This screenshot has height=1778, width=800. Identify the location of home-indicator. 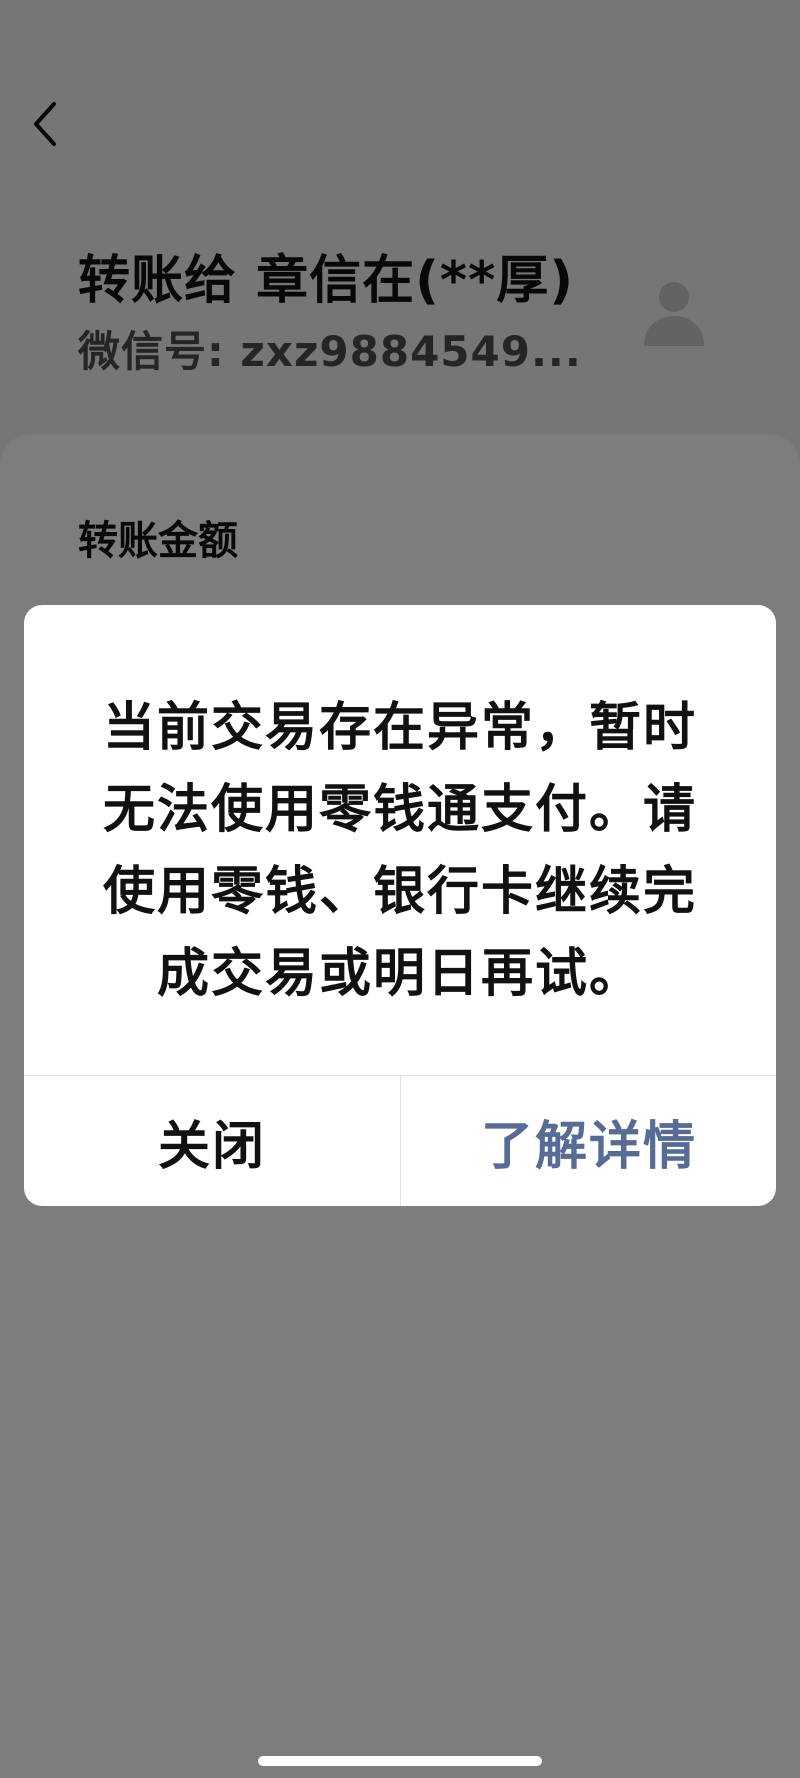
(400, 1761).